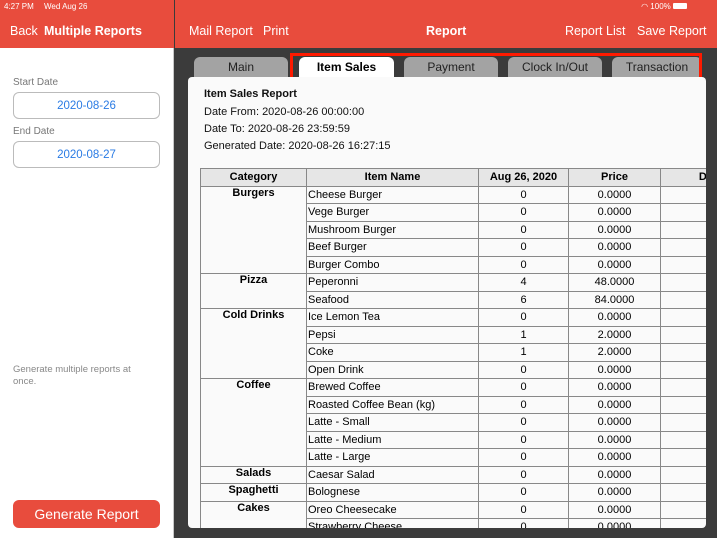 The height and width of the screenshot is (538, 717). Describe the element at coordinates (86, 105) in the screenshot. I see `start-date-field: 2020-08-26` at that location.